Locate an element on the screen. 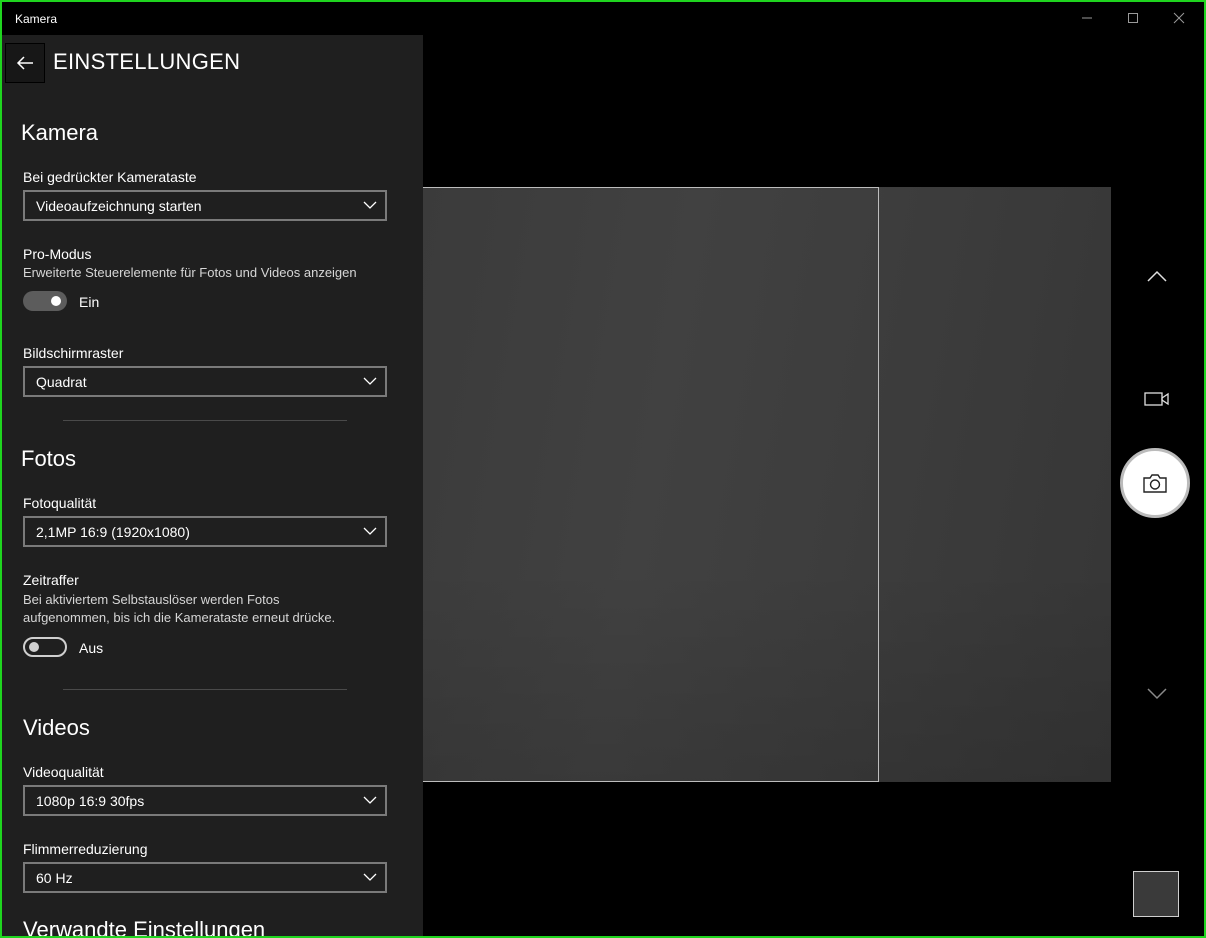 The width and height of the screenshot is (1206, 938). scroll-down-button is located at coordinates (1157, 694).